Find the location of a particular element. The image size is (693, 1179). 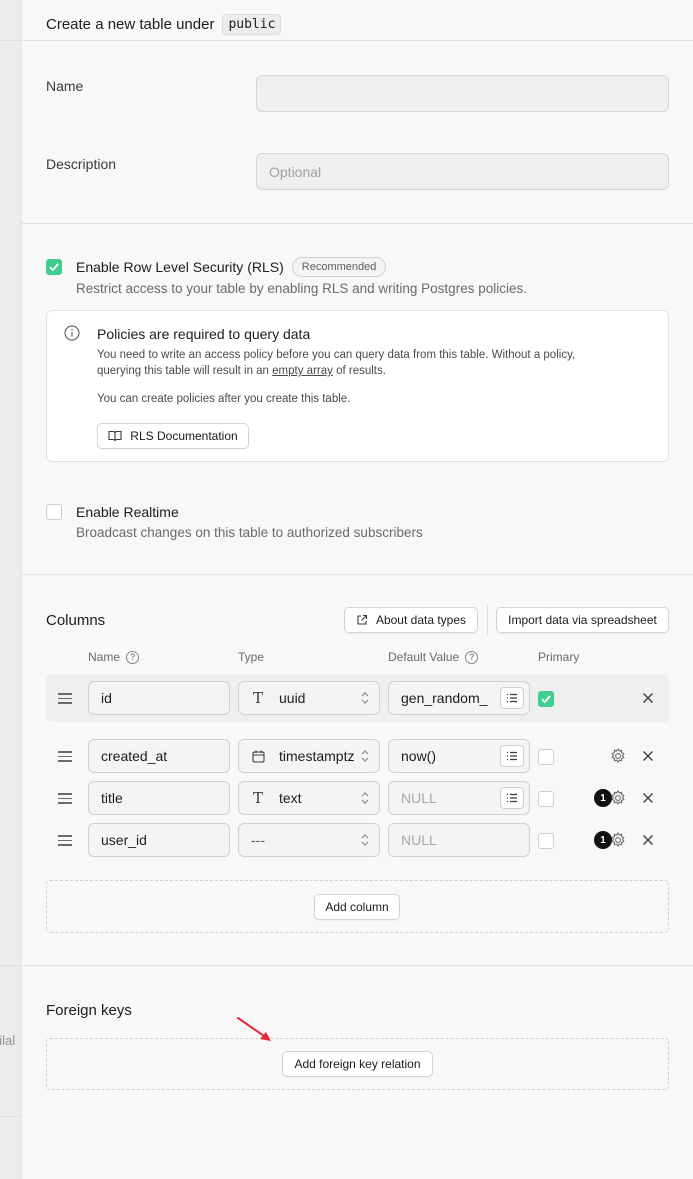

column-header-type: Type is located at coordinates (251, 657).